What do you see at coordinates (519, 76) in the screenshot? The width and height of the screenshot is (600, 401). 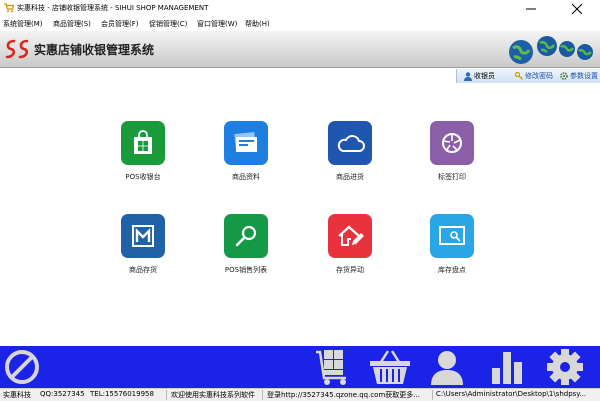 I see `key-icon` at bounding box center [519, 76].